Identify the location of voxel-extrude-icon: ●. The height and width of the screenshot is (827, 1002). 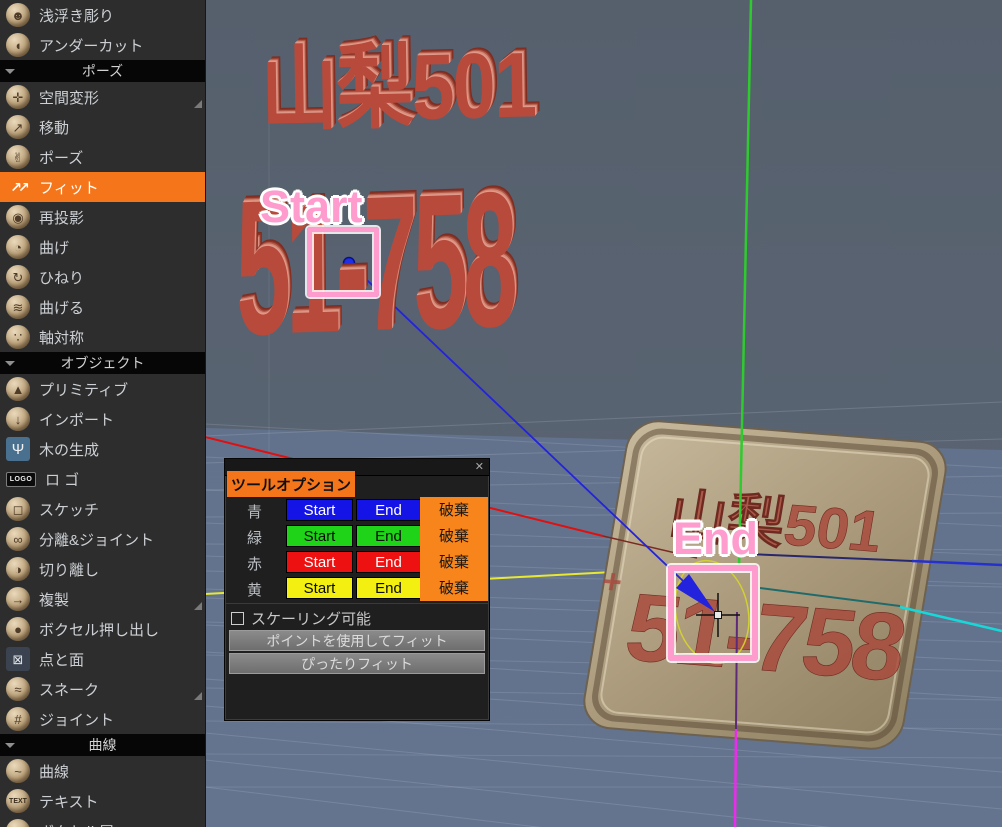
(18, 629).